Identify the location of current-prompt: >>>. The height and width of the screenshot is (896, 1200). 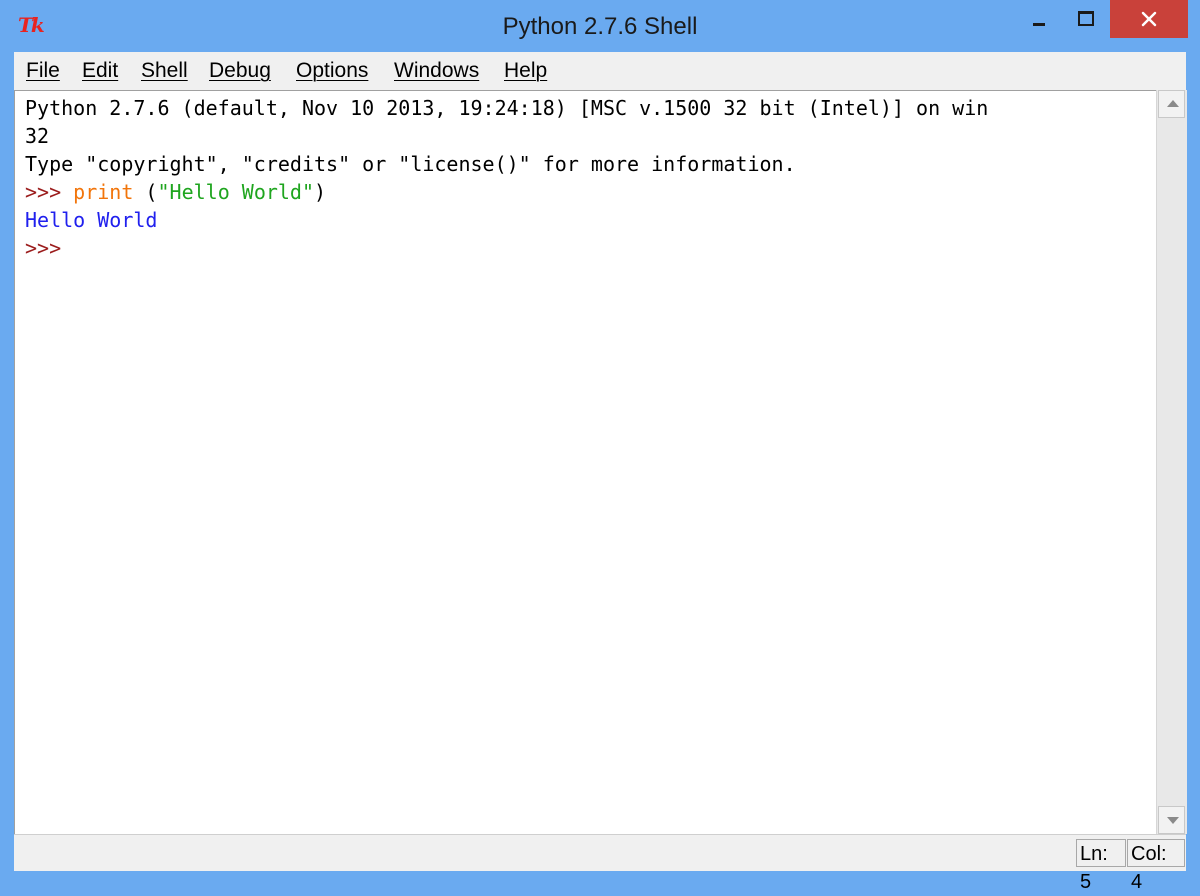
(43, 248).